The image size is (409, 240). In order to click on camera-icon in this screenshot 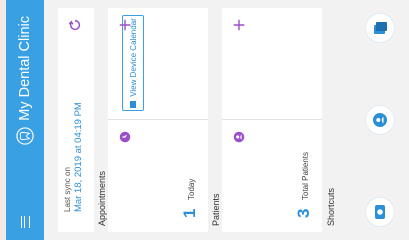, I will do `click(380, 212)`.